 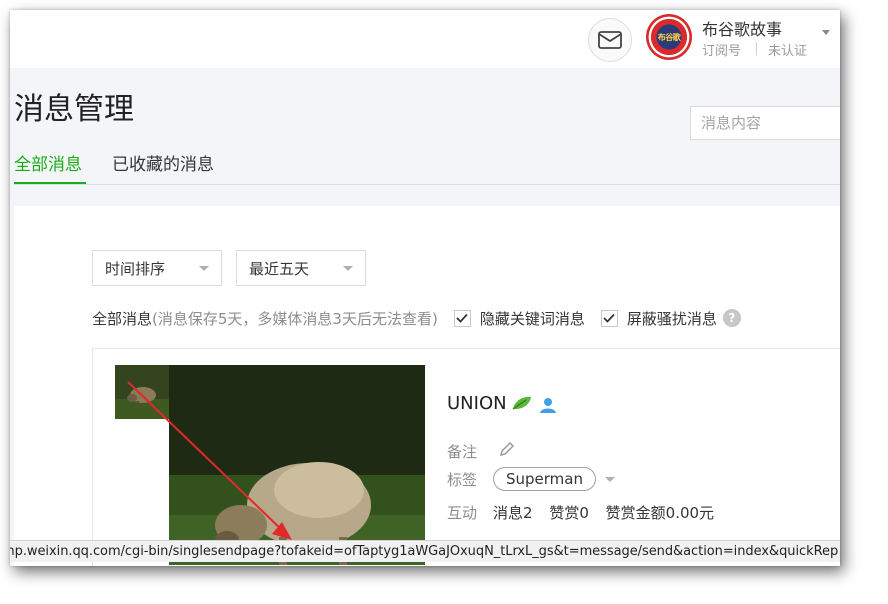 What do you see at coordinates (279, 268) in the screenshot?
I see `date-range-dropdown-value: 最近五天` at bounding box center [279, 268].